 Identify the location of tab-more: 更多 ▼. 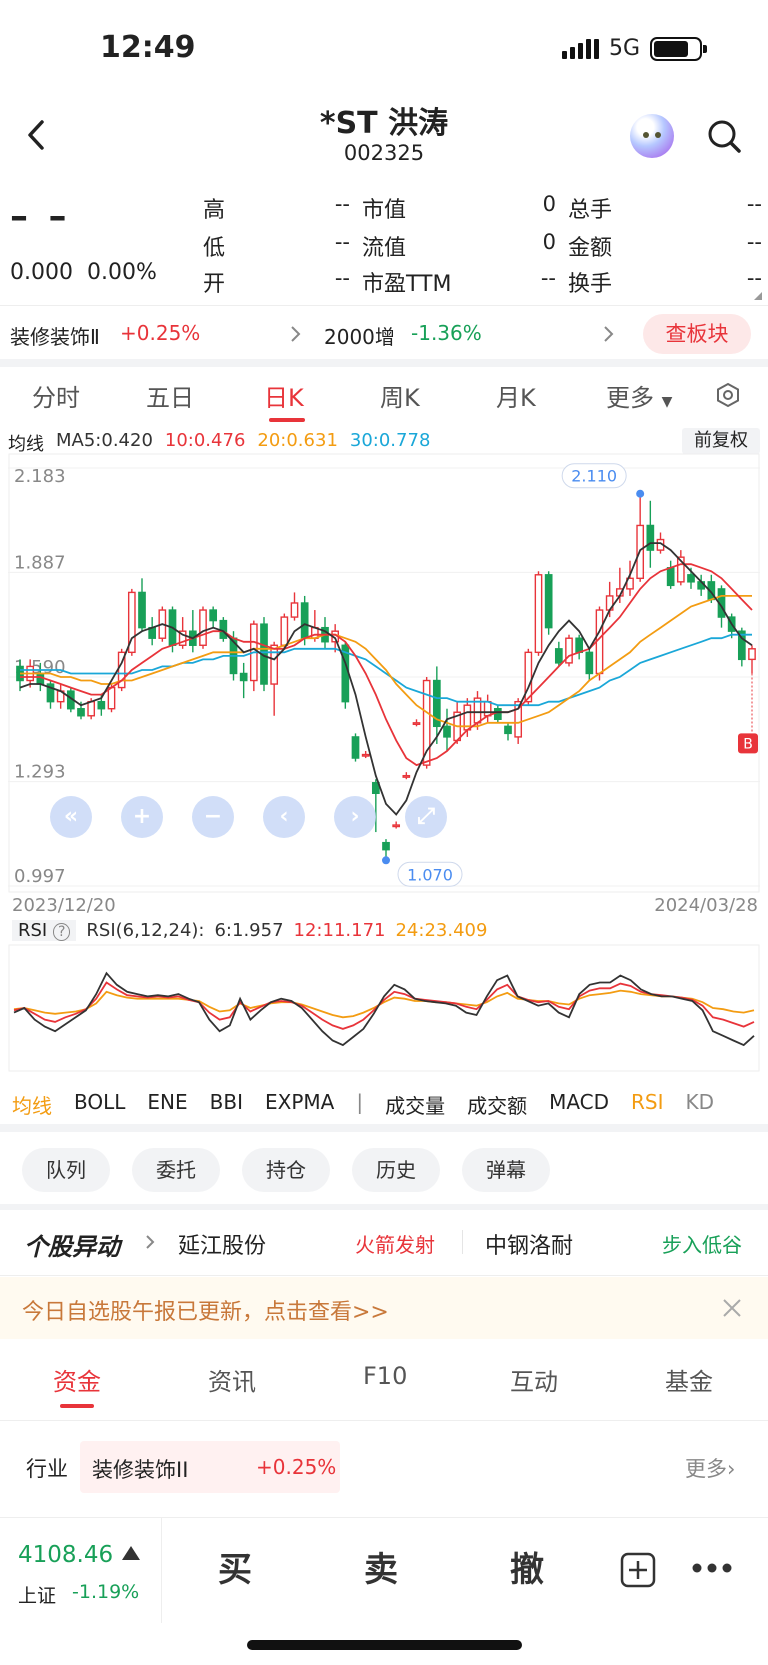
(639, 395).